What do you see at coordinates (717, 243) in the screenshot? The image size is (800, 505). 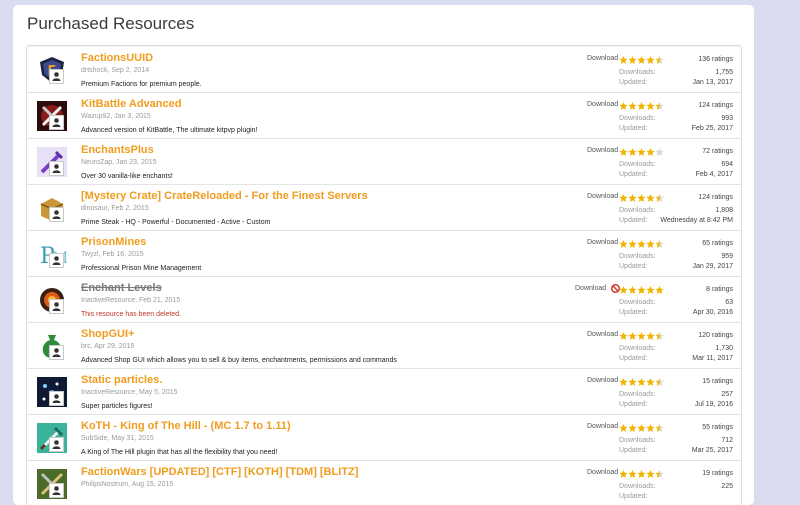 I see `ratings-count: 65 ratings` at bounding box center [717, 243].